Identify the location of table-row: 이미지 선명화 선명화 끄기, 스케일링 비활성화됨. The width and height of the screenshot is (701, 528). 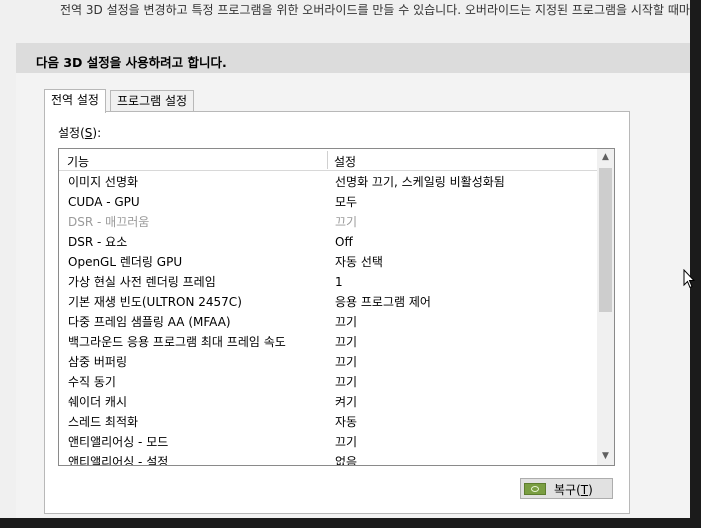
(328, 182).